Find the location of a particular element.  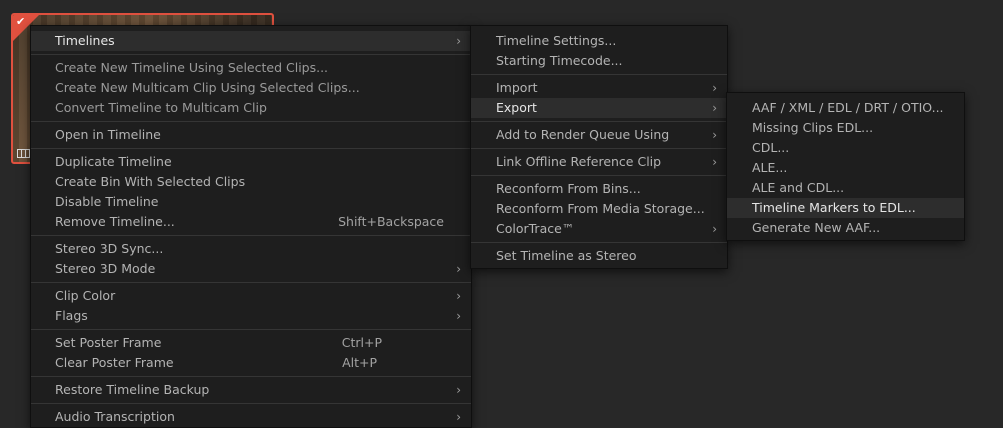

menu-item-restore-backup: Restore Timeline Backup › is located at coordinates (251, 390).